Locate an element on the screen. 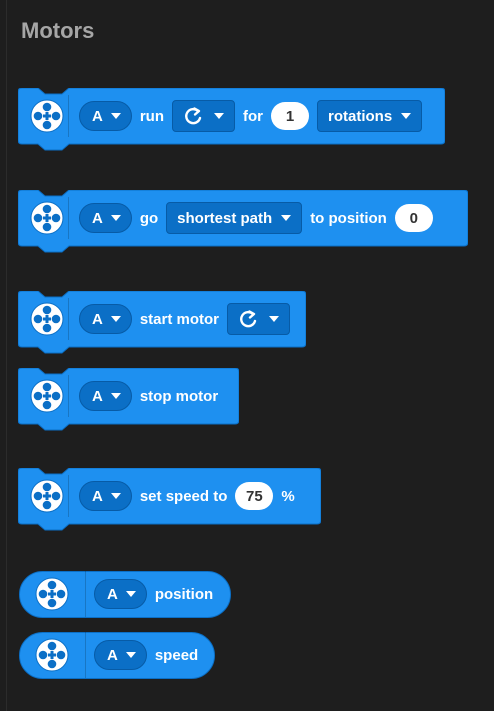 Image resolution: width=494 pixels, height=711 pixels. reporter-label: speed is located at coordinates (176, 655).